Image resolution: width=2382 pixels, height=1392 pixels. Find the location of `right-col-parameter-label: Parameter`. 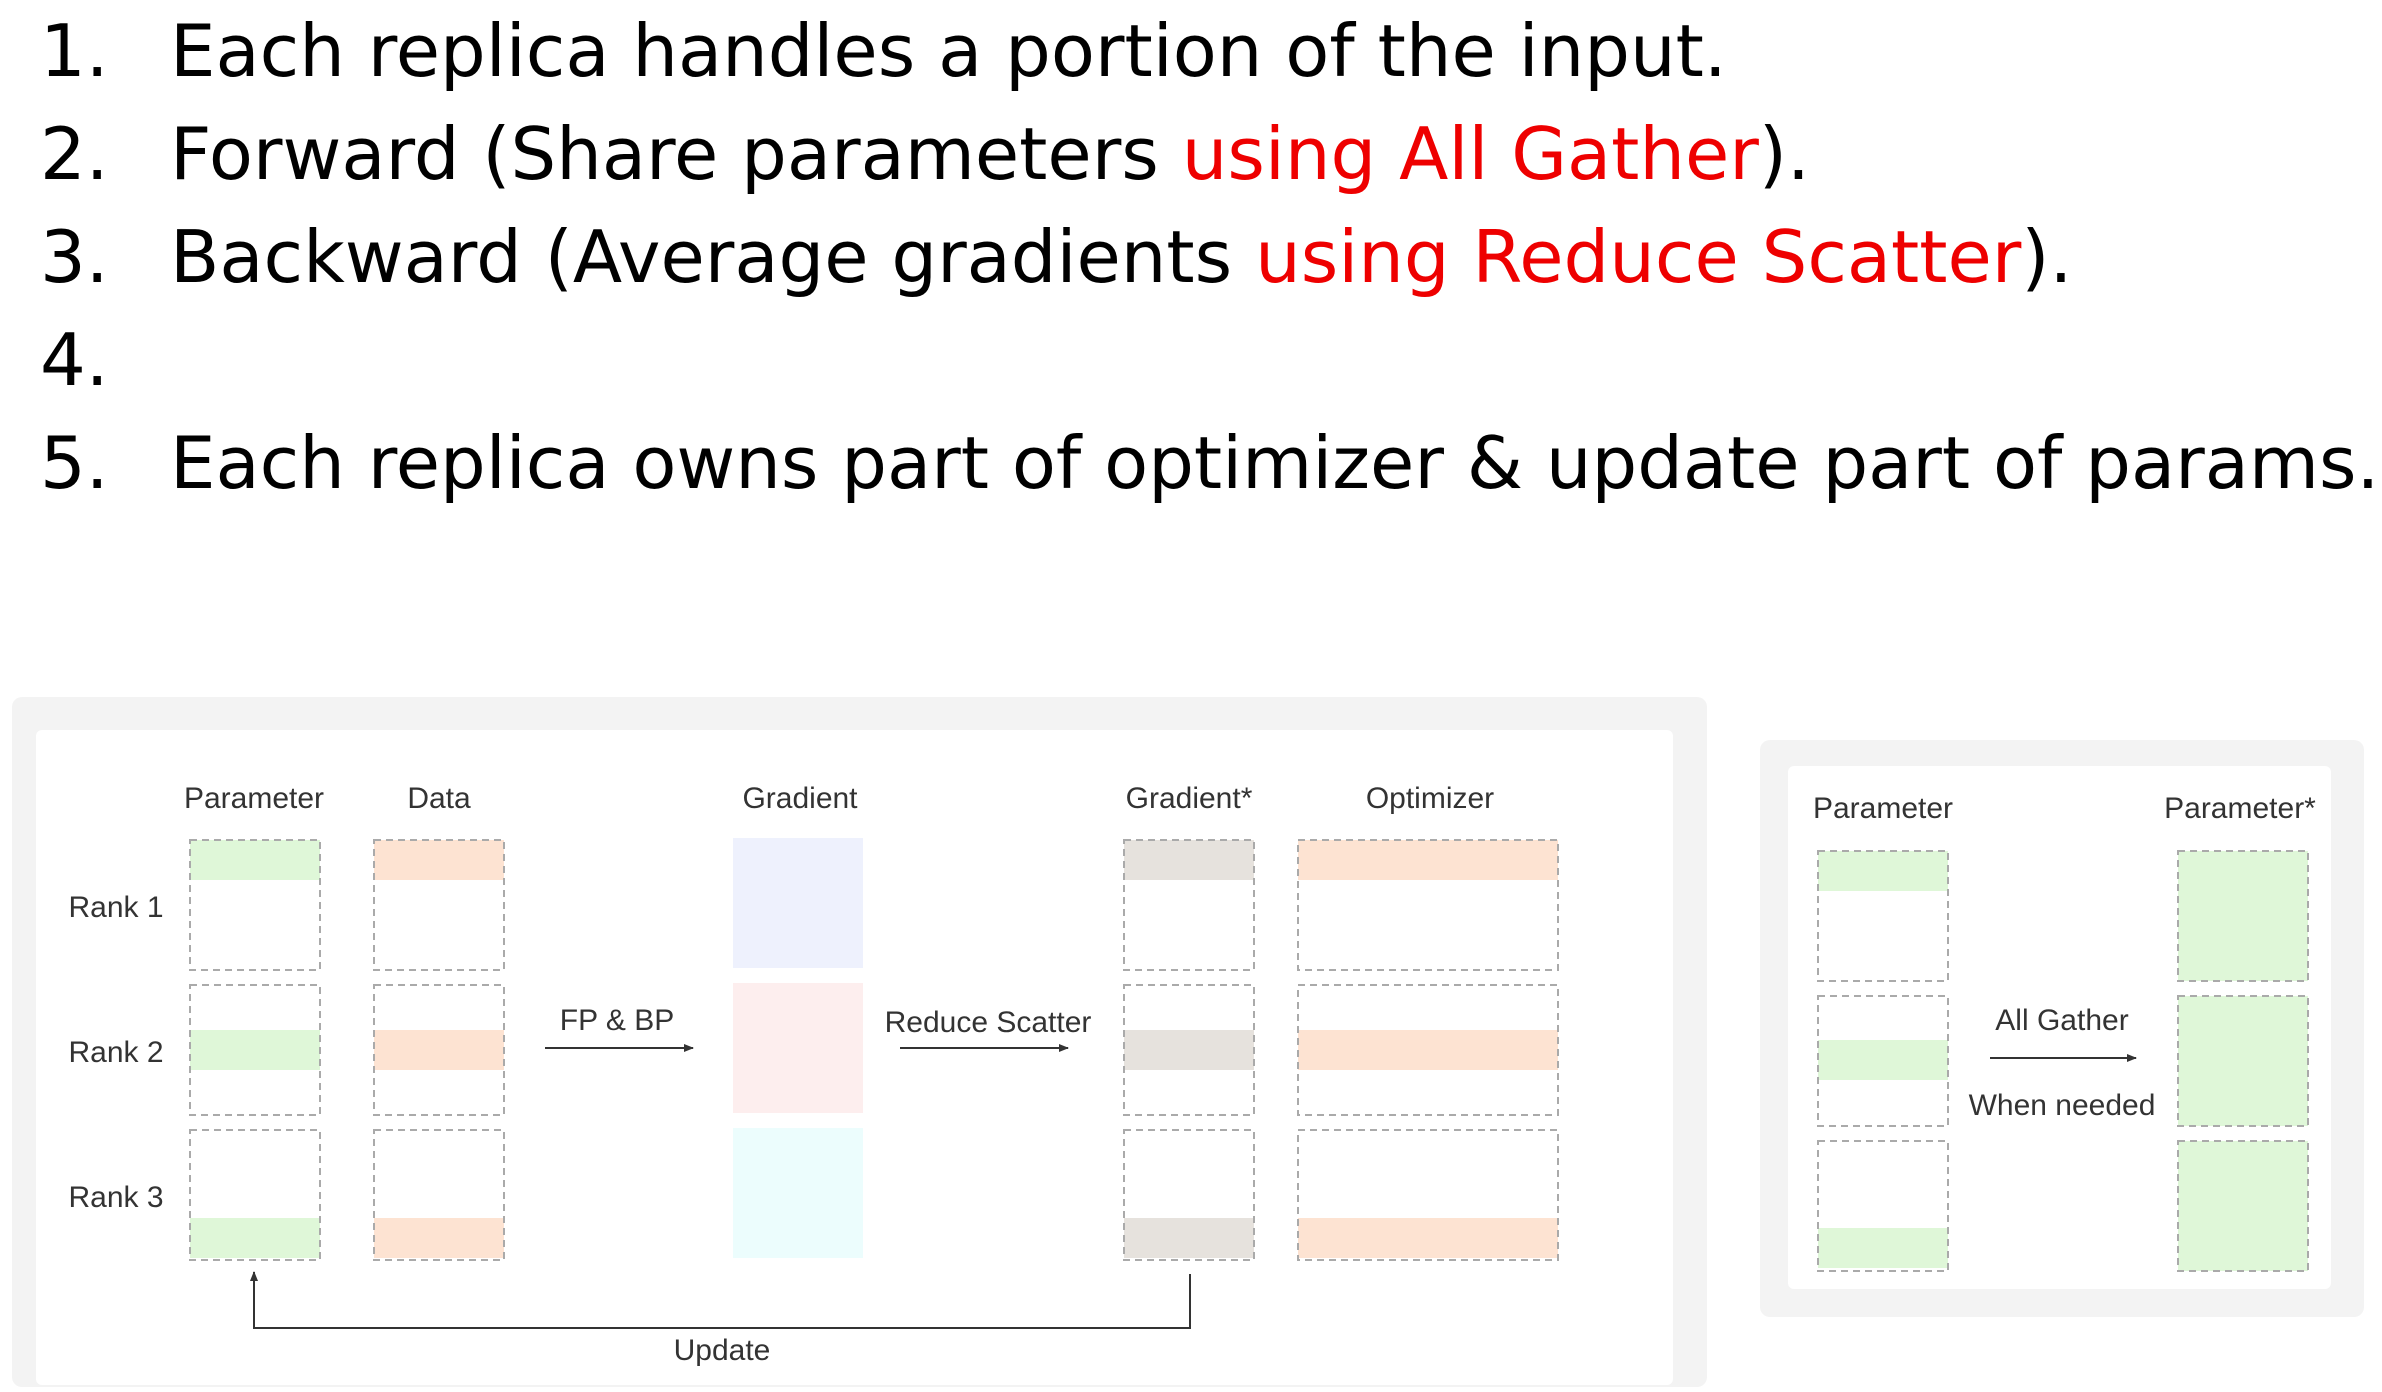

right-col-parameter-label: Parameter is located at coordinates (1883, 808).